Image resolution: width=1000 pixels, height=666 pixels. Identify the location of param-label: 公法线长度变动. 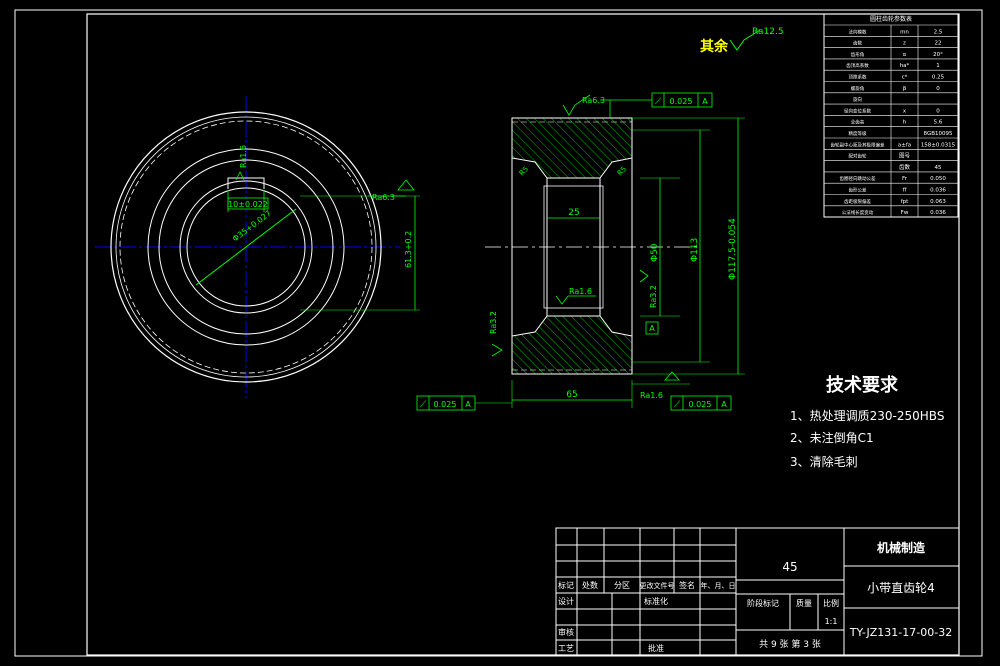
(858, 212).